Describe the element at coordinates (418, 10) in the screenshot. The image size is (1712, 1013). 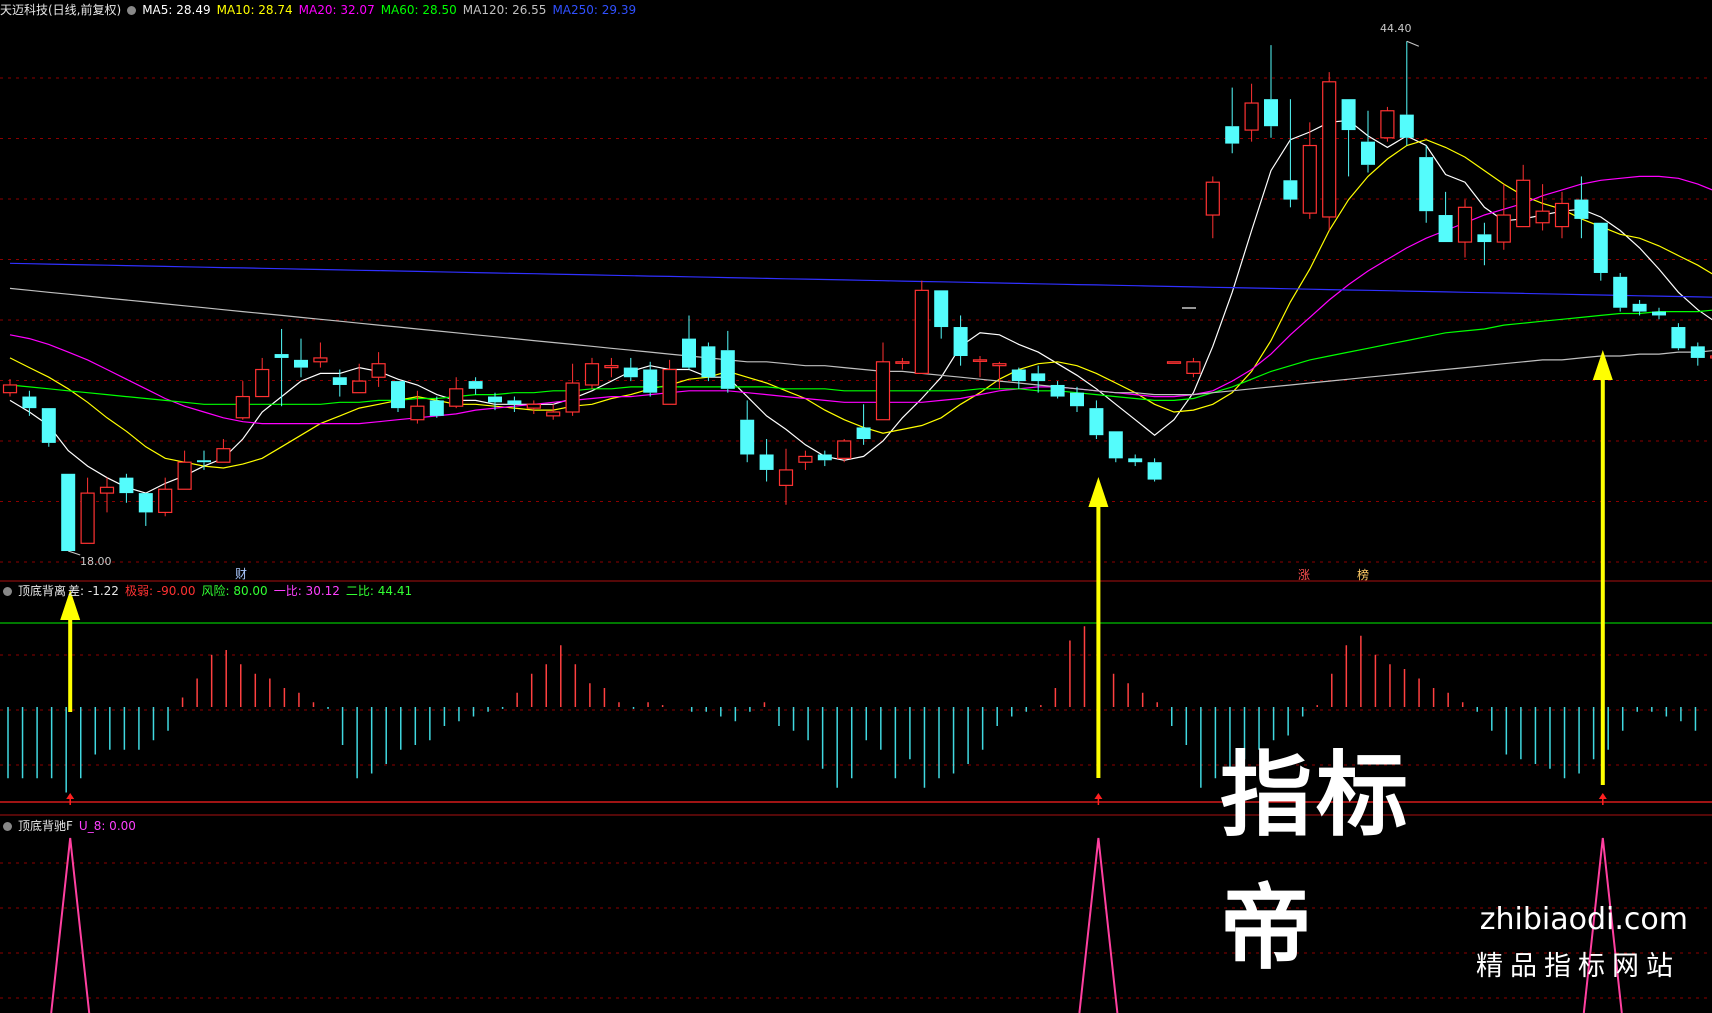
I see `ma60-label: MA60: 28.50` at that location.